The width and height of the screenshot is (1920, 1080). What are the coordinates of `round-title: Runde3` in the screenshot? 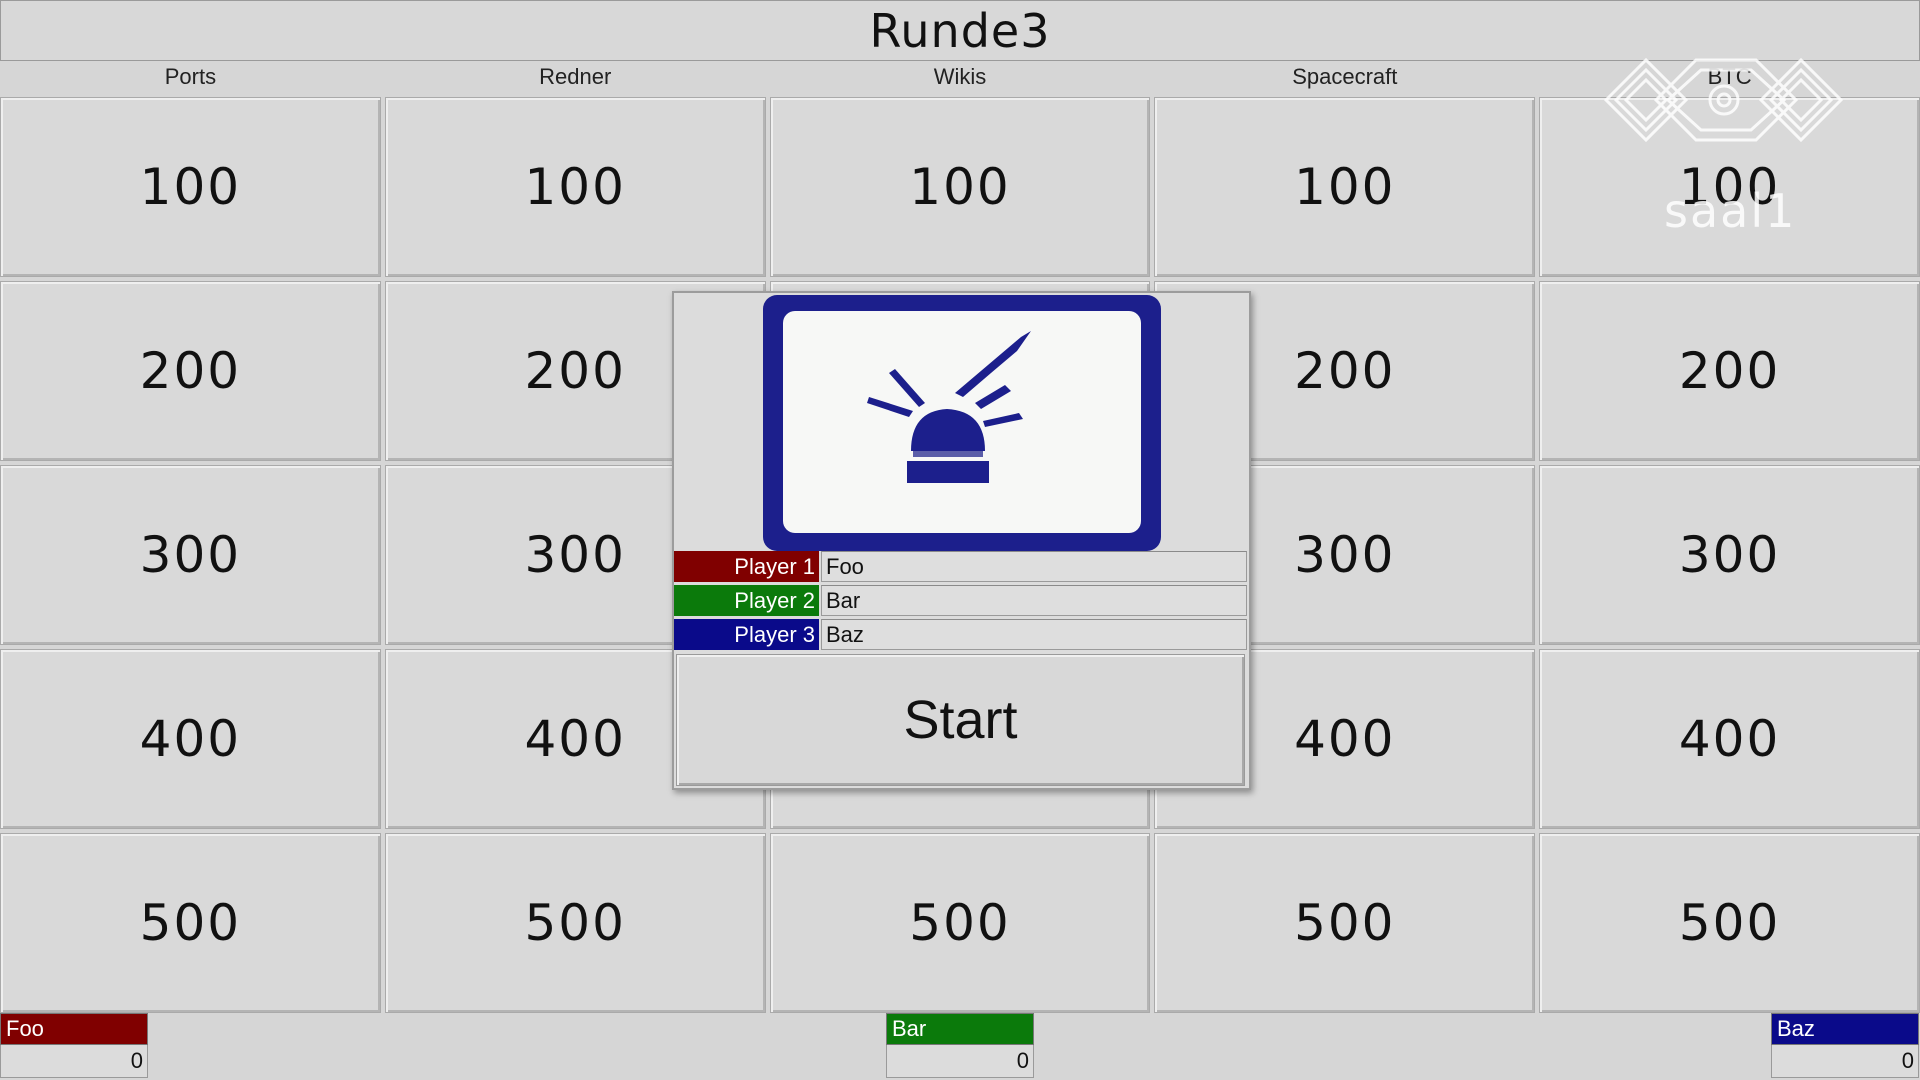 It's located at (960, 30).